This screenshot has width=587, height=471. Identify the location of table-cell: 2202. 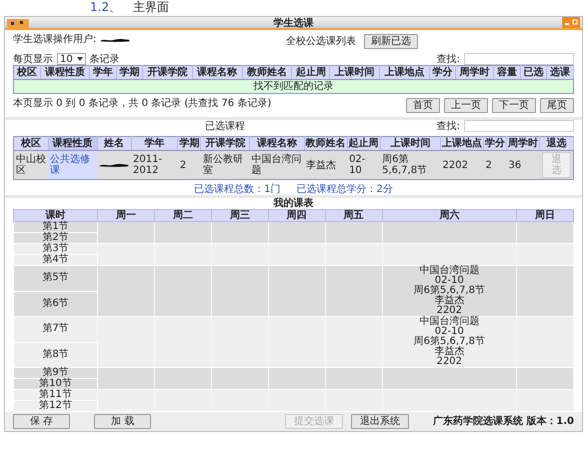
(462, 165).